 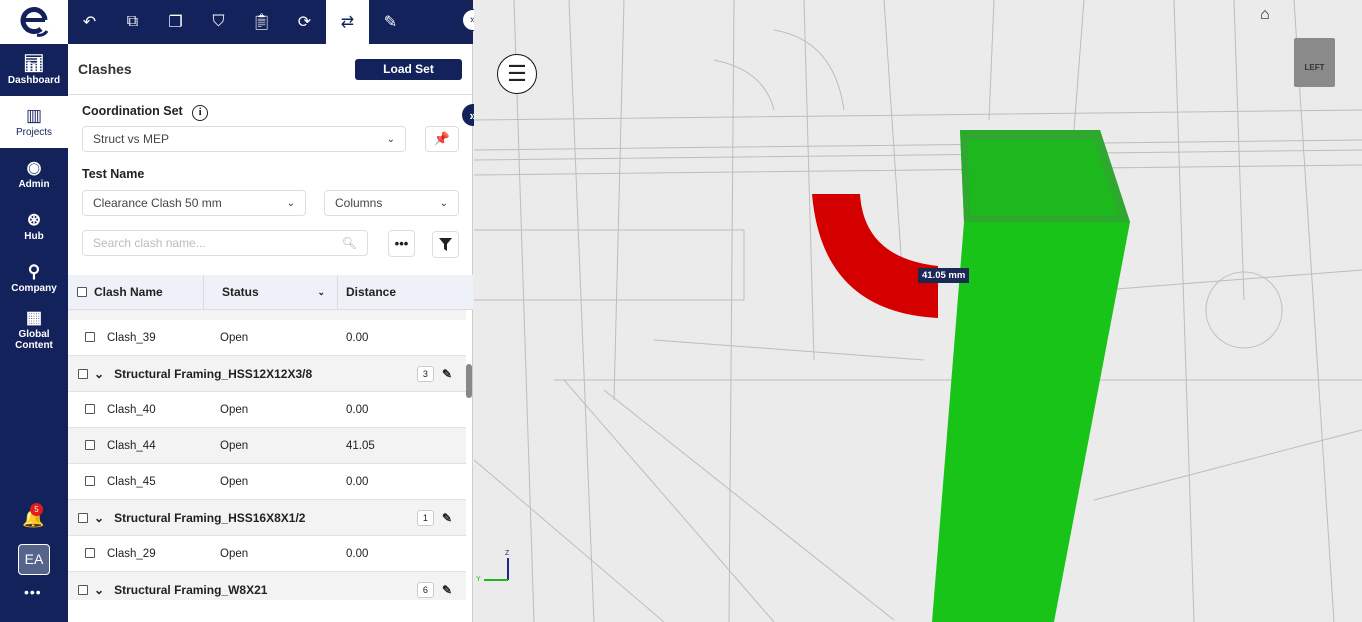 What do you see at coordinates (200, 113) in the screenshot?
I see `info-icon: i` at bounding box center [200, 113].